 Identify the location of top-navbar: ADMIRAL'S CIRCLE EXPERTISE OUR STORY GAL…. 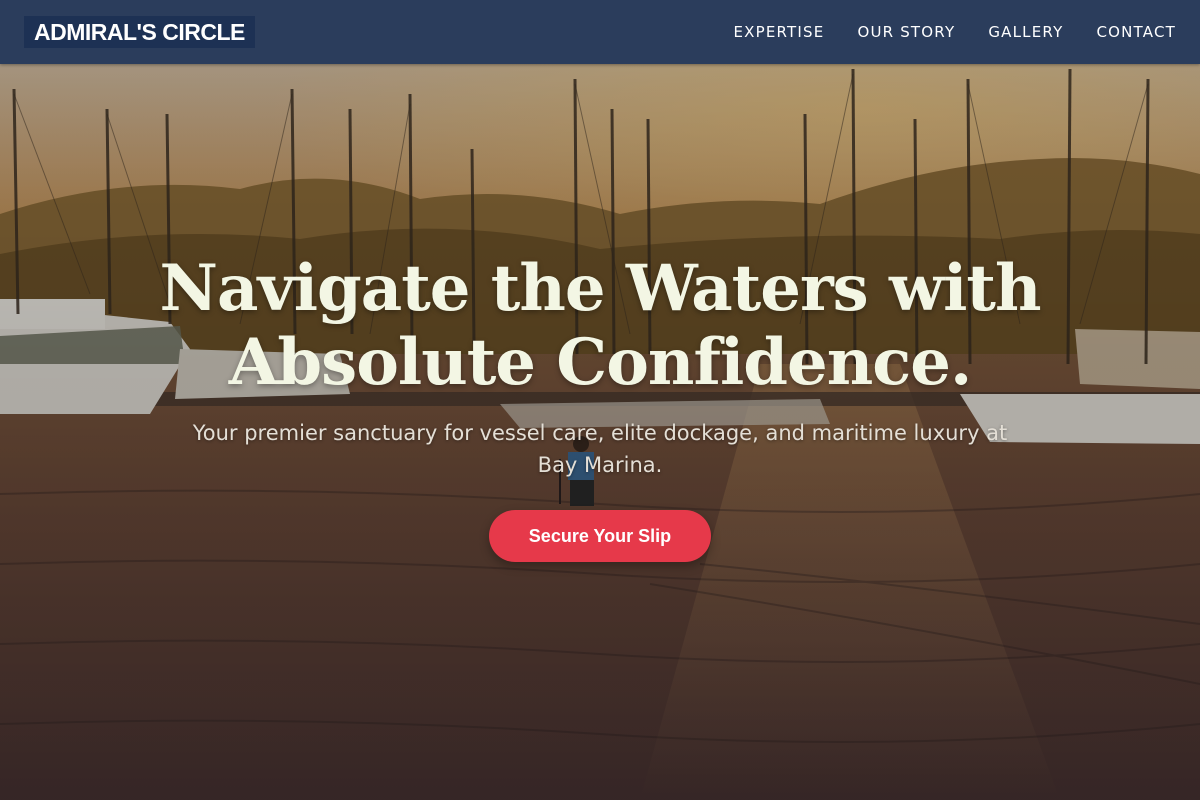
(600, 32).